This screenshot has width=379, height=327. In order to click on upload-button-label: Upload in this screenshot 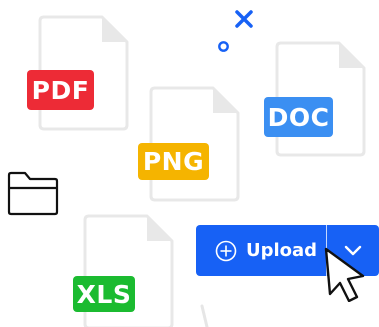, I will do `click(282, 250)`.